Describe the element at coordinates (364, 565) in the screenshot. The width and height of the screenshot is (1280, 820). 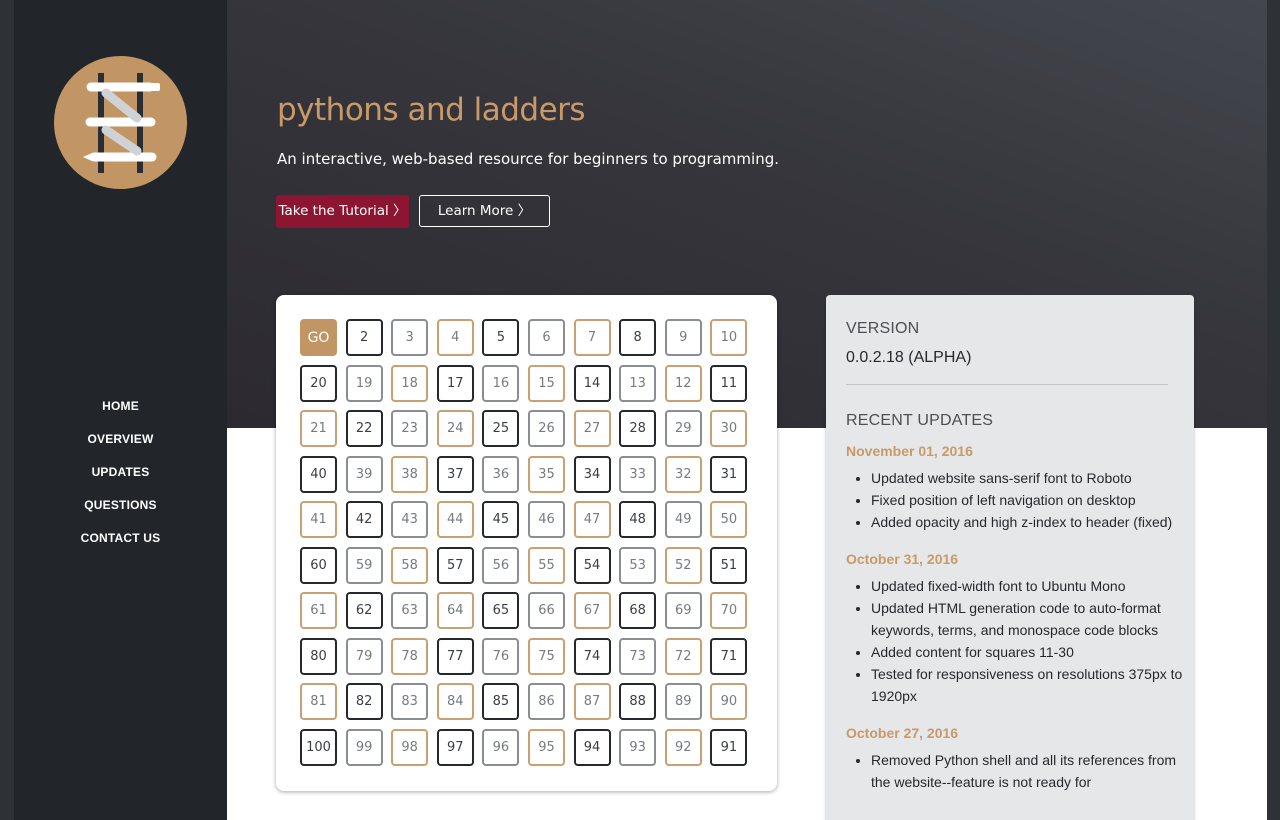
I see `board-square-59: 59` at that location.